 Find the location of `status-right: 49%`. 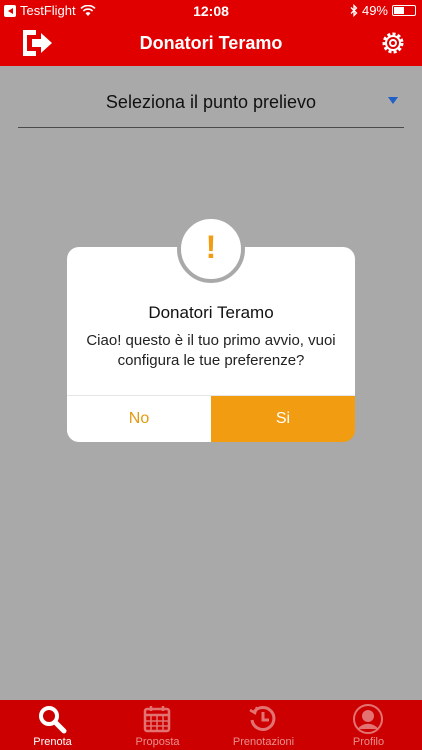

status-right: 49% is located at coordinates (383, 10).